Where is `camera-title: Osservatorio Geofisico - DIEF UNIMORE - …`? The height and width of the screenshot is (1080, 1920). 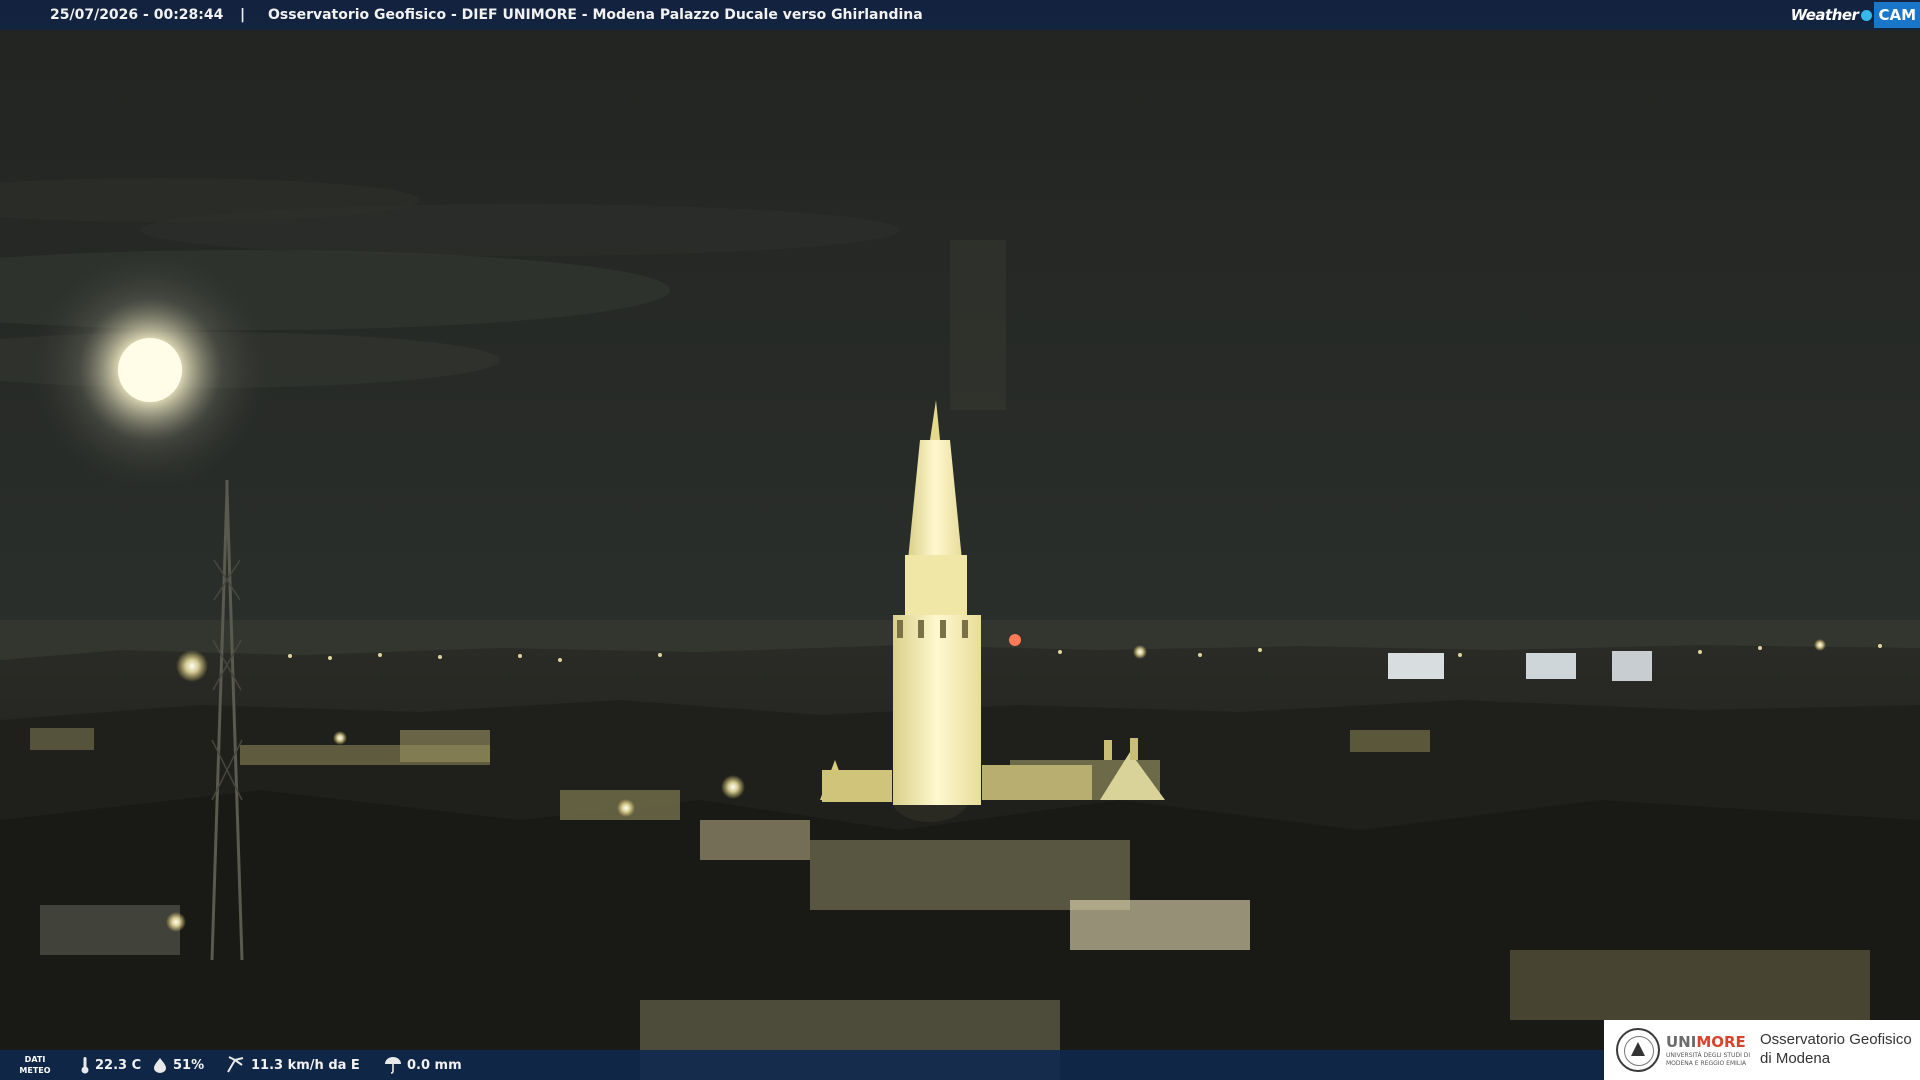 camera-title: Osservatorio Geofisico - DIEF UNIMORE - … is located at coordinates (595, 15).